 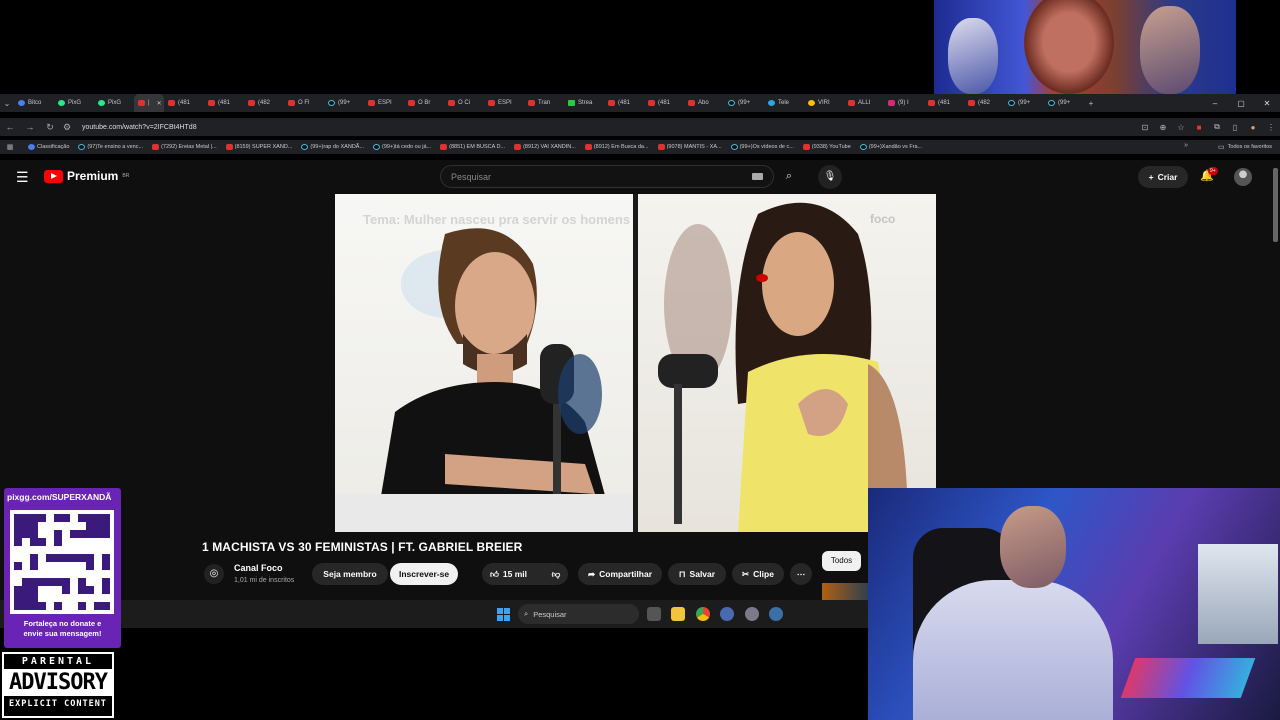 What do you see at coordinates (776, 614) in the screenshot?
I see `steam-icon` at bounding box center [776, 614].